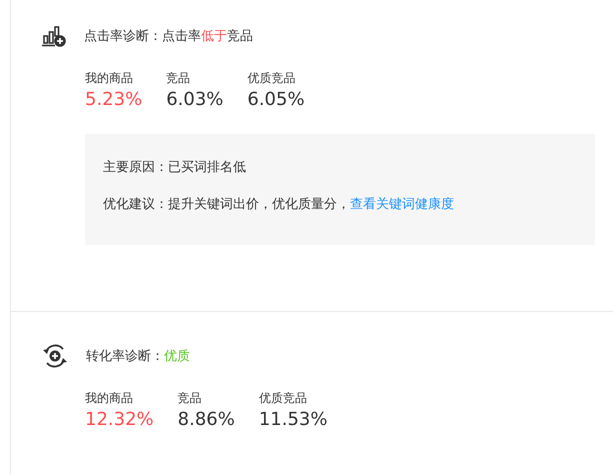 This screenshot has height=475, width=613. Describe the element at coordinates (226, 204) in the screenshot. I see `suggestion-text: 优化建议：提升关键词出价，优化质量分，` at that location.